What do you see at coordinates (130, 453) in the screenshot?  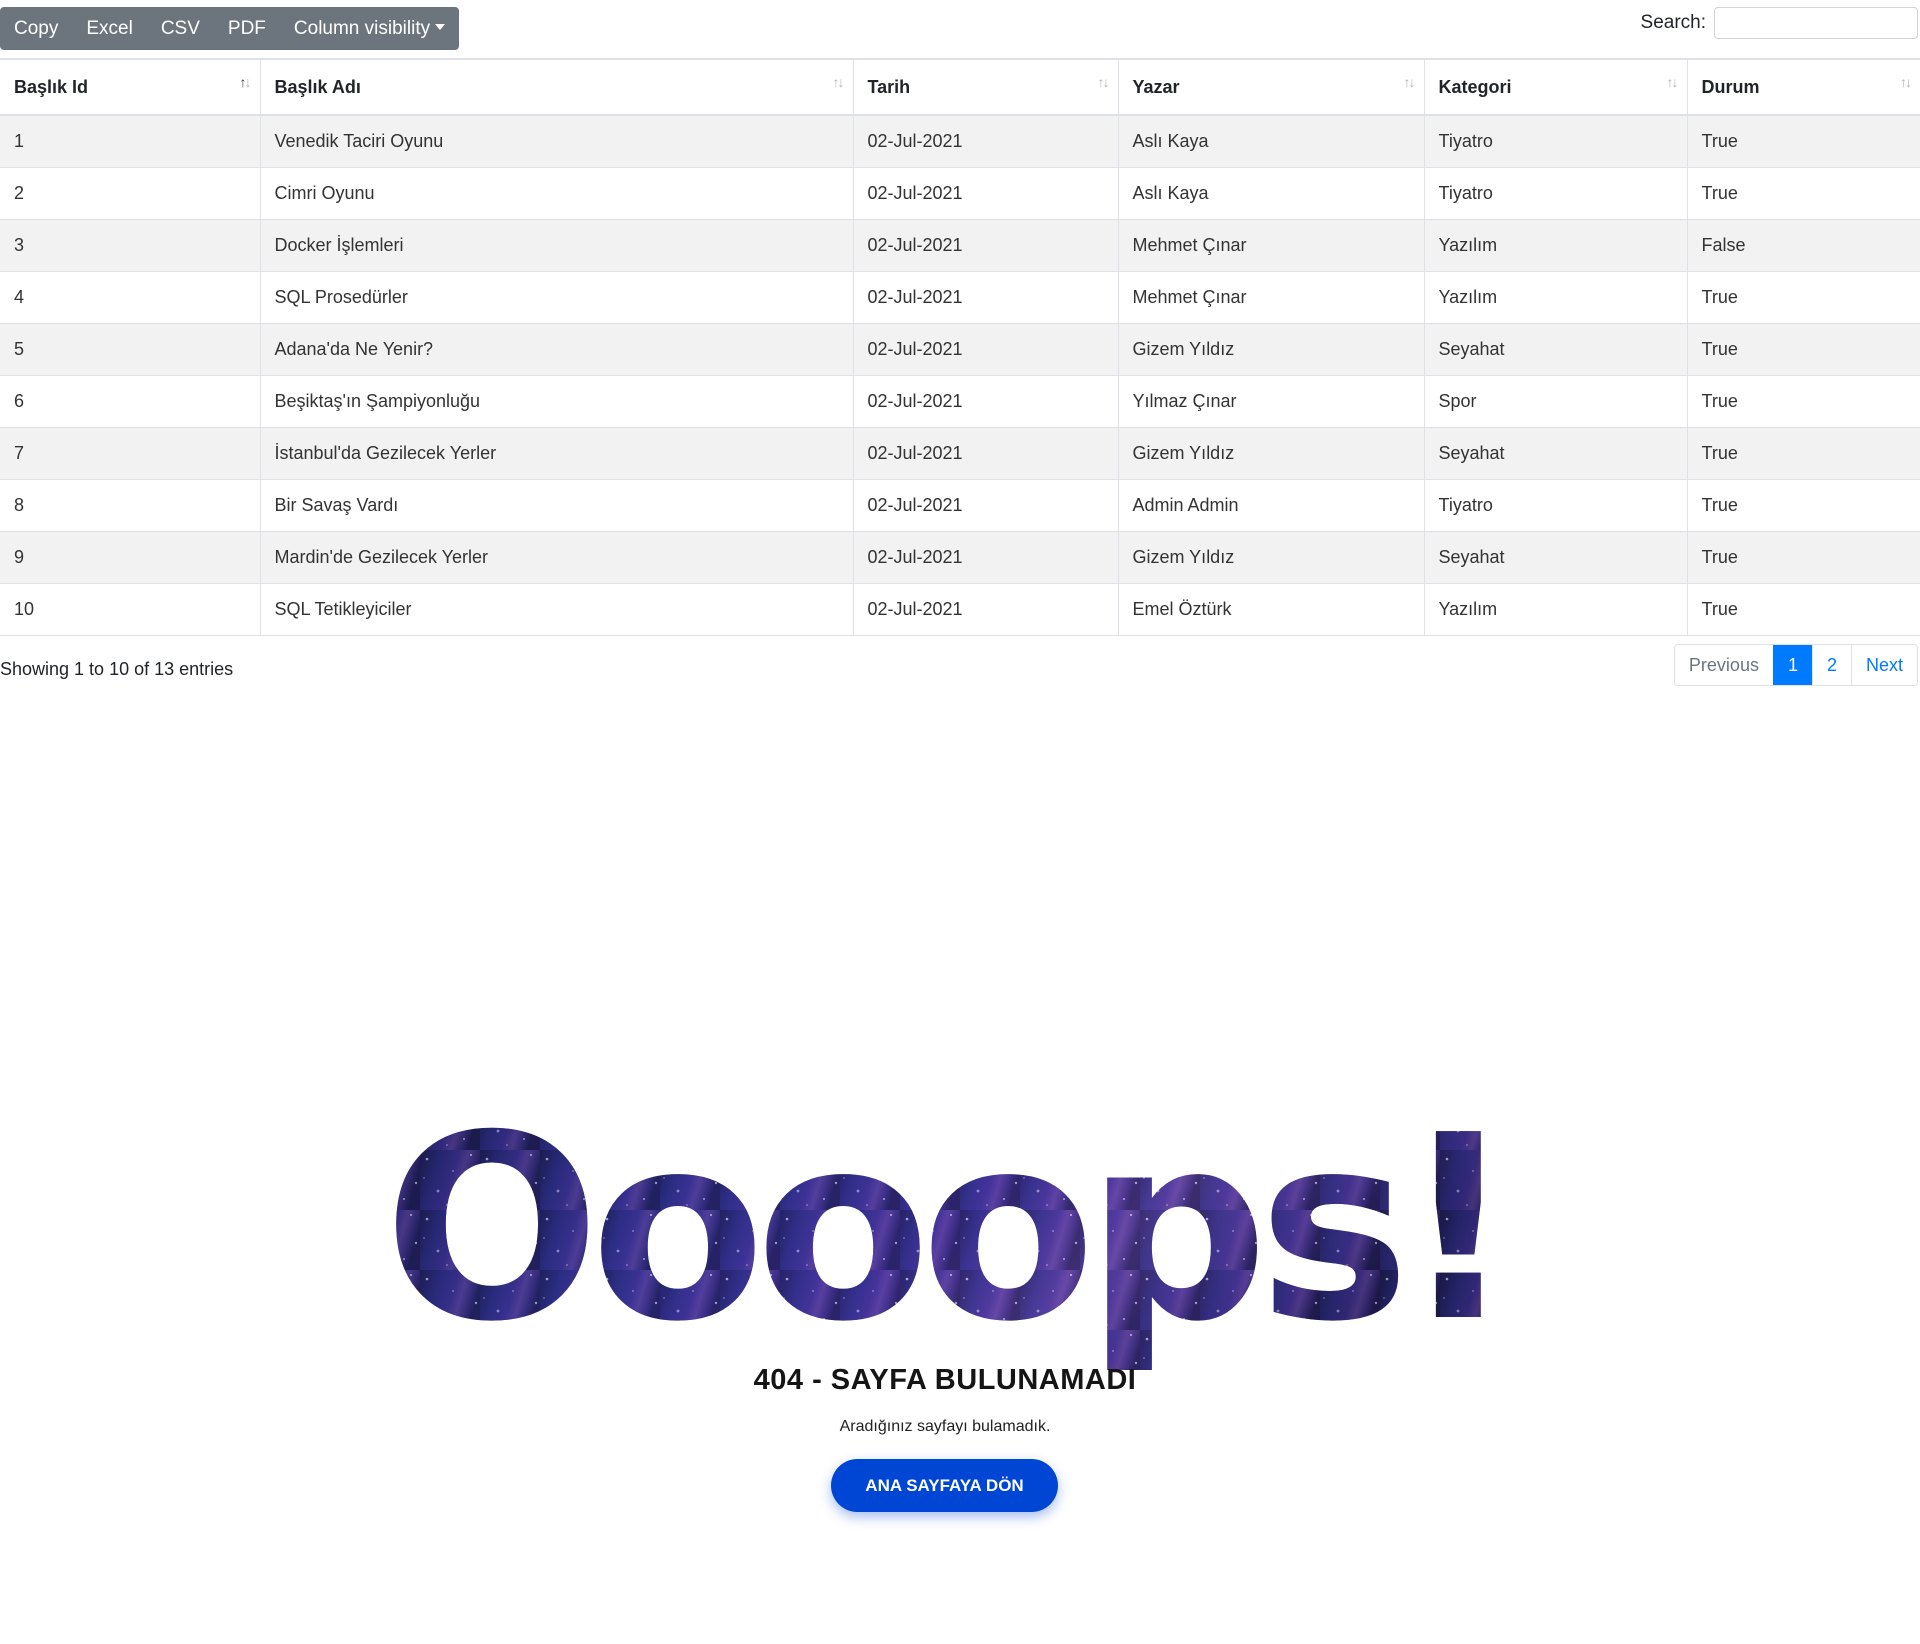 I see `table-cell: 7` at bounding box center [130, 453].